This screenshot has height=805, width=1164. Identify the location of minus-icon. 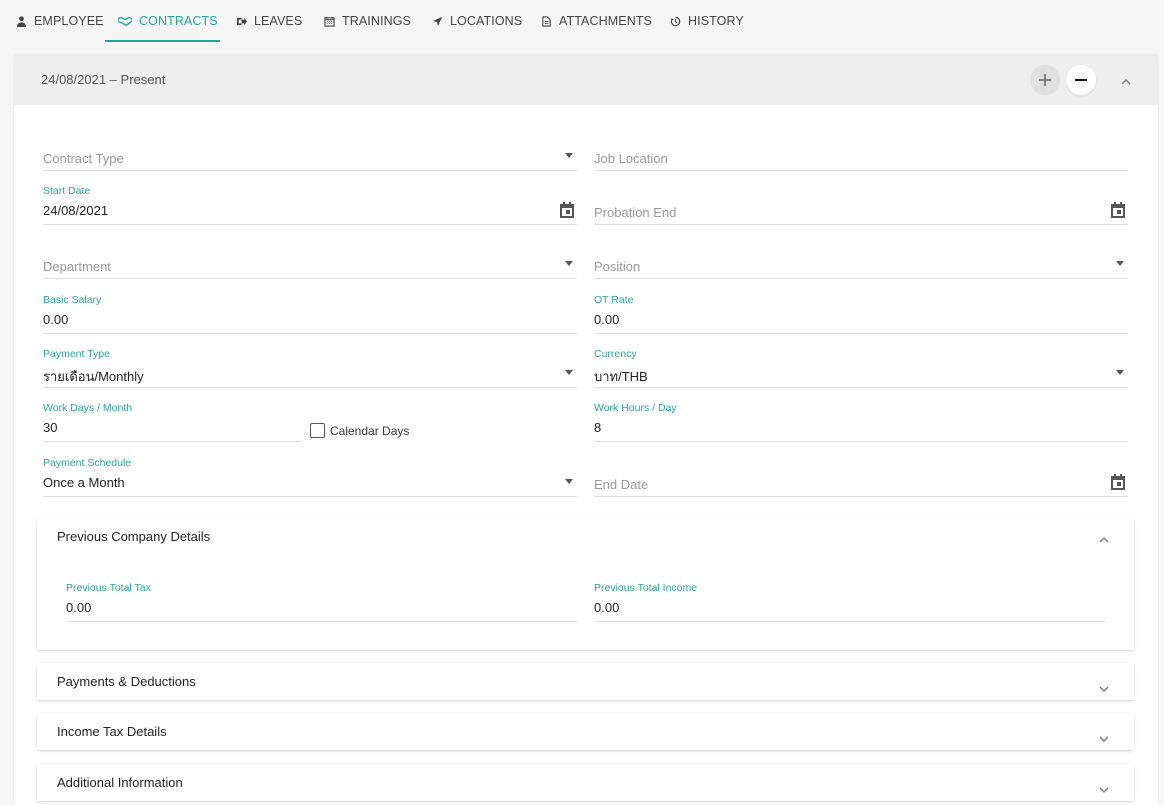
(1081, 80).